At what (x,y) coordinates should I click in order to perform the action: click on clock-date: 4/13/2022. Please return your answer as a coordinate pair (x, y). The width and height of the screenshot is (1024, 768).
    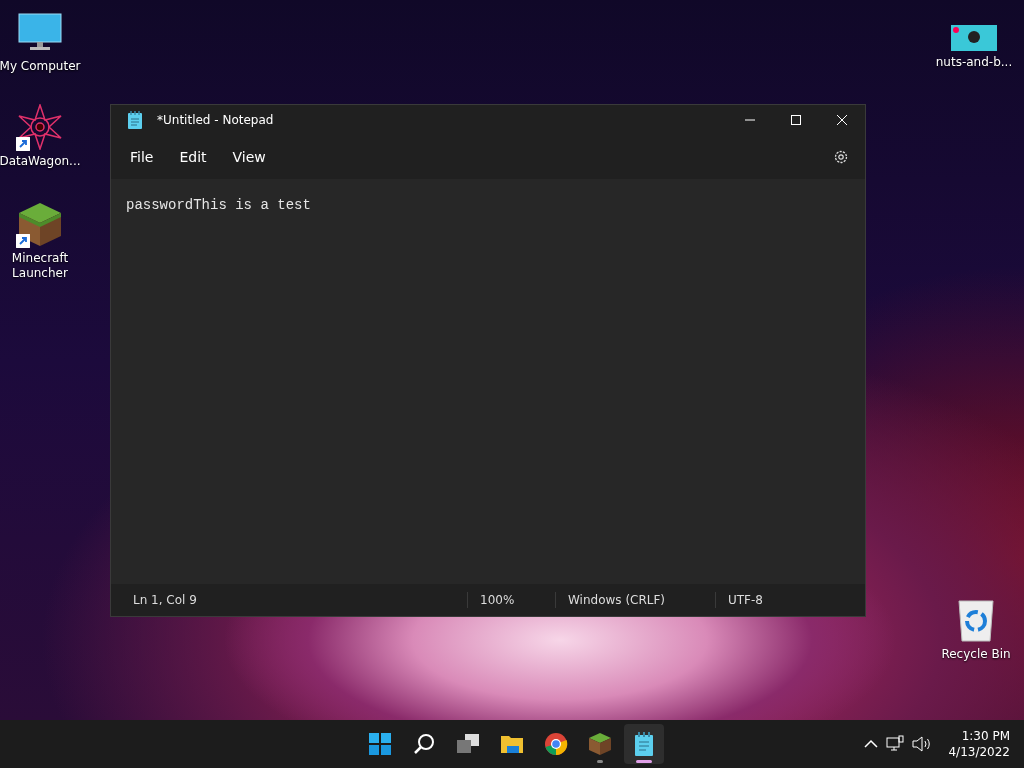
    Looking at the image, I should click on (979, 752).